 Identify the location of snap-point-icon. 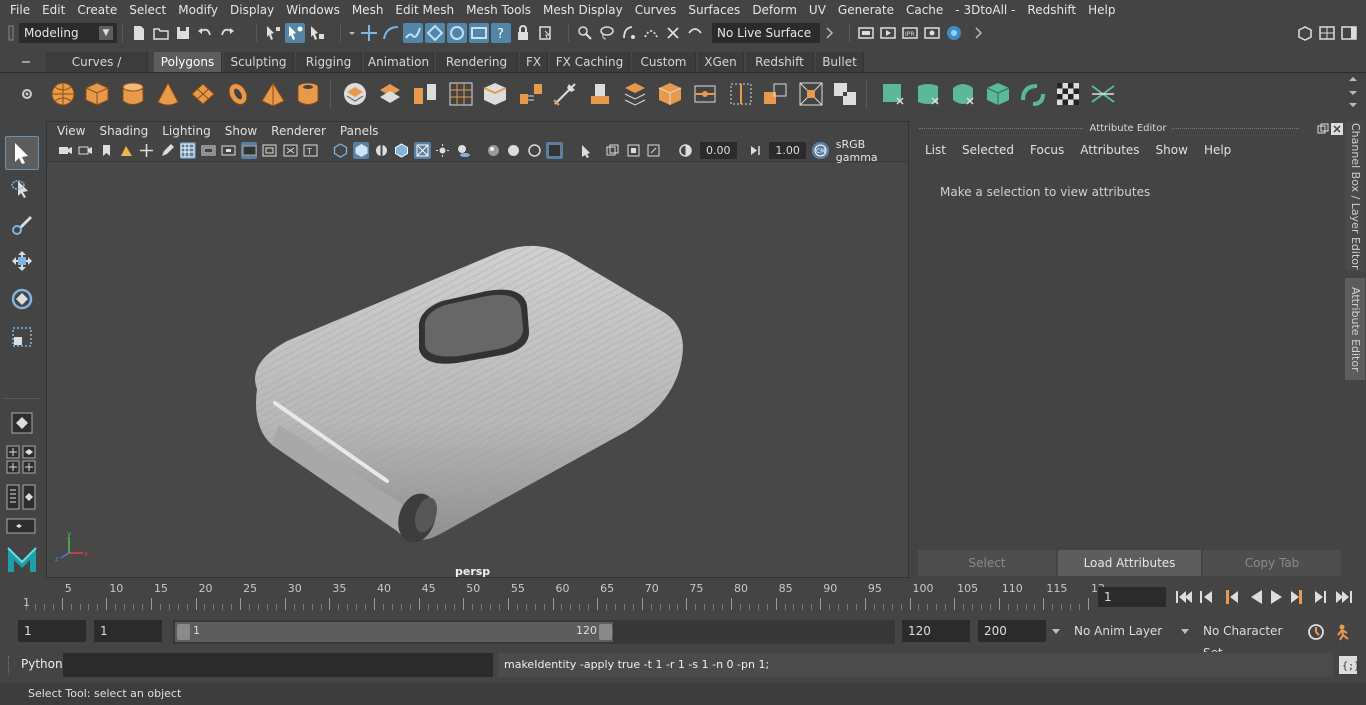
(413, 33).